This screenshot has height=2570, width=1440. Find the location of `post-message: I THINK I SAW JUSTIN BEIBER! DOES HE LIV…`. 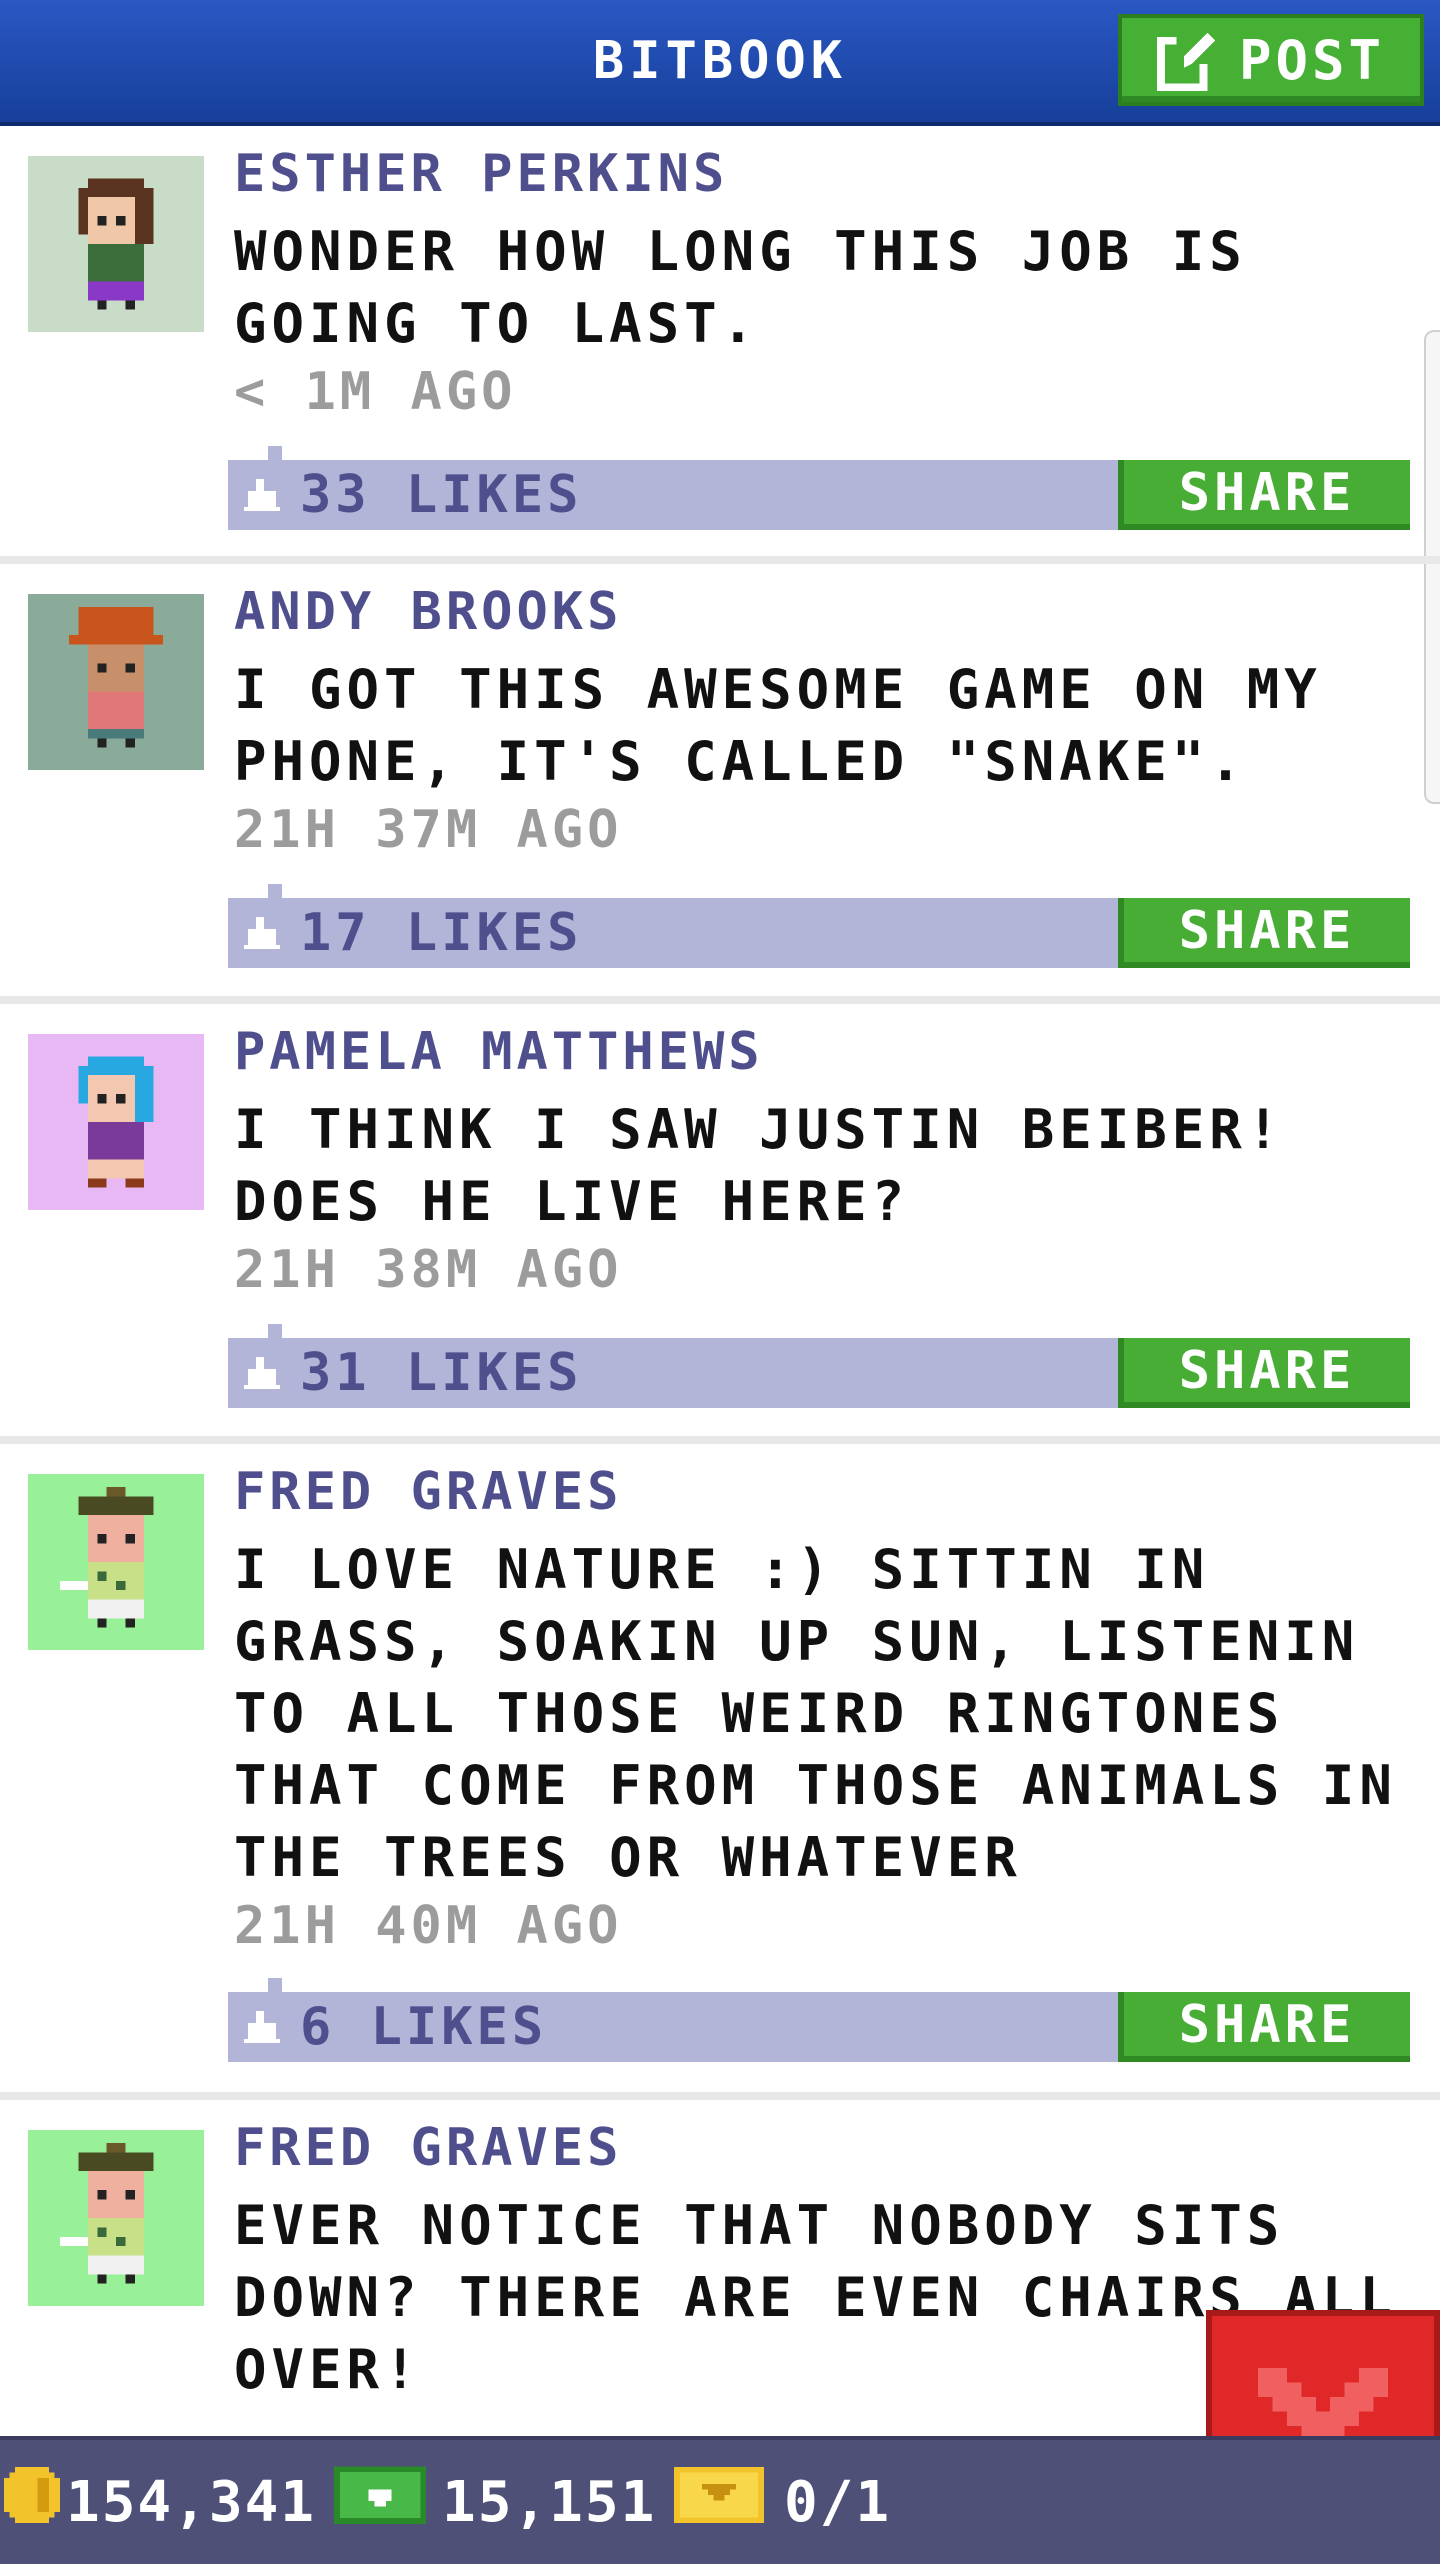

post-message: I THINK I SAW JUSTIN BEIBER! DOES HE LIV… is located at coordinates (759, 1165).